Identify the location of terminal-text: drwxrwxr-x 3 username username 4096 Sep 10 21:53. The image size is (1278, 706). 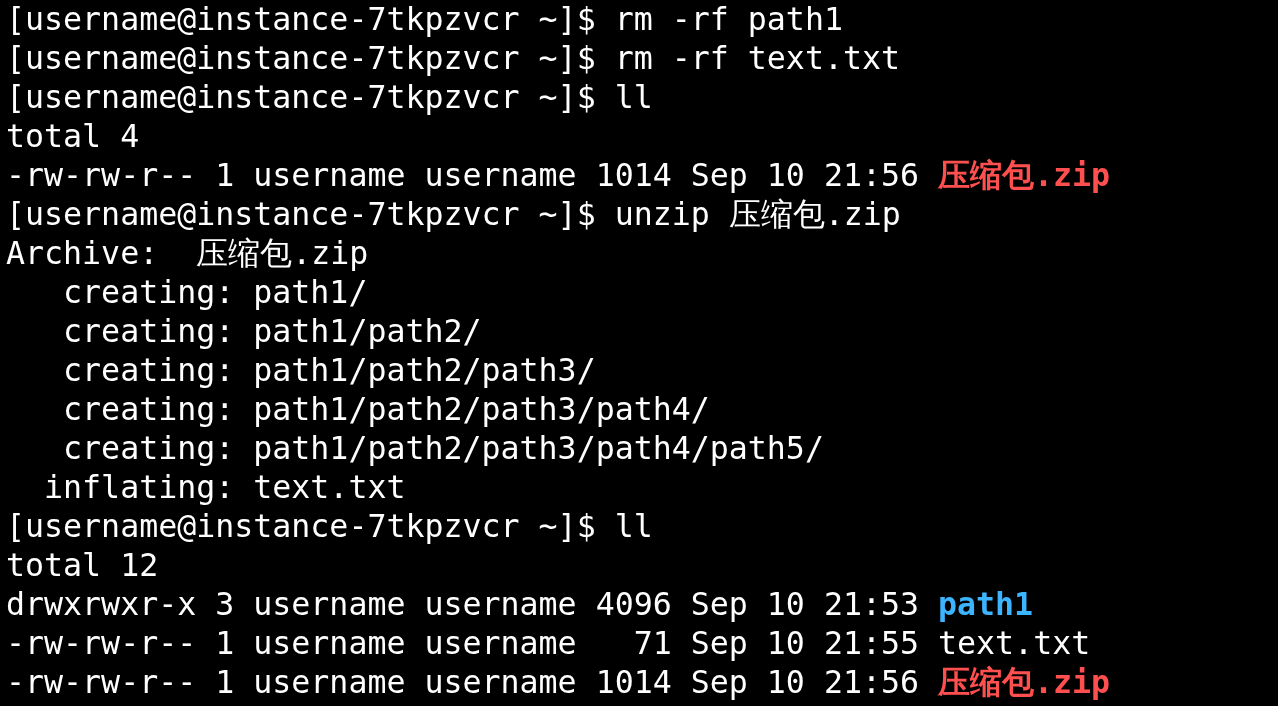
(463, 604).